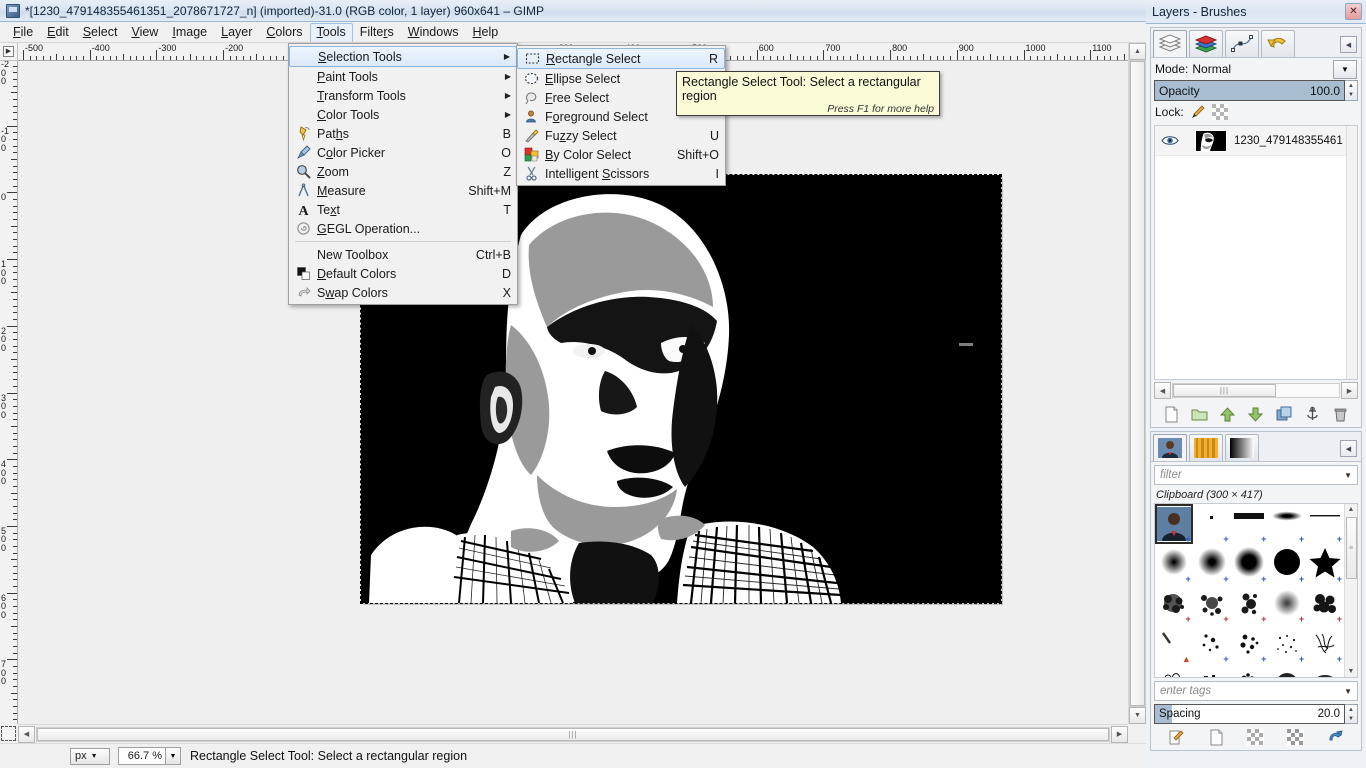 Image resolution: width=1366 pixels, height=768 pixels. What do you see at coordinates (1278, 43) in the screenshot?
I see `undo-history-tab` at bounding box center [1278, 43].